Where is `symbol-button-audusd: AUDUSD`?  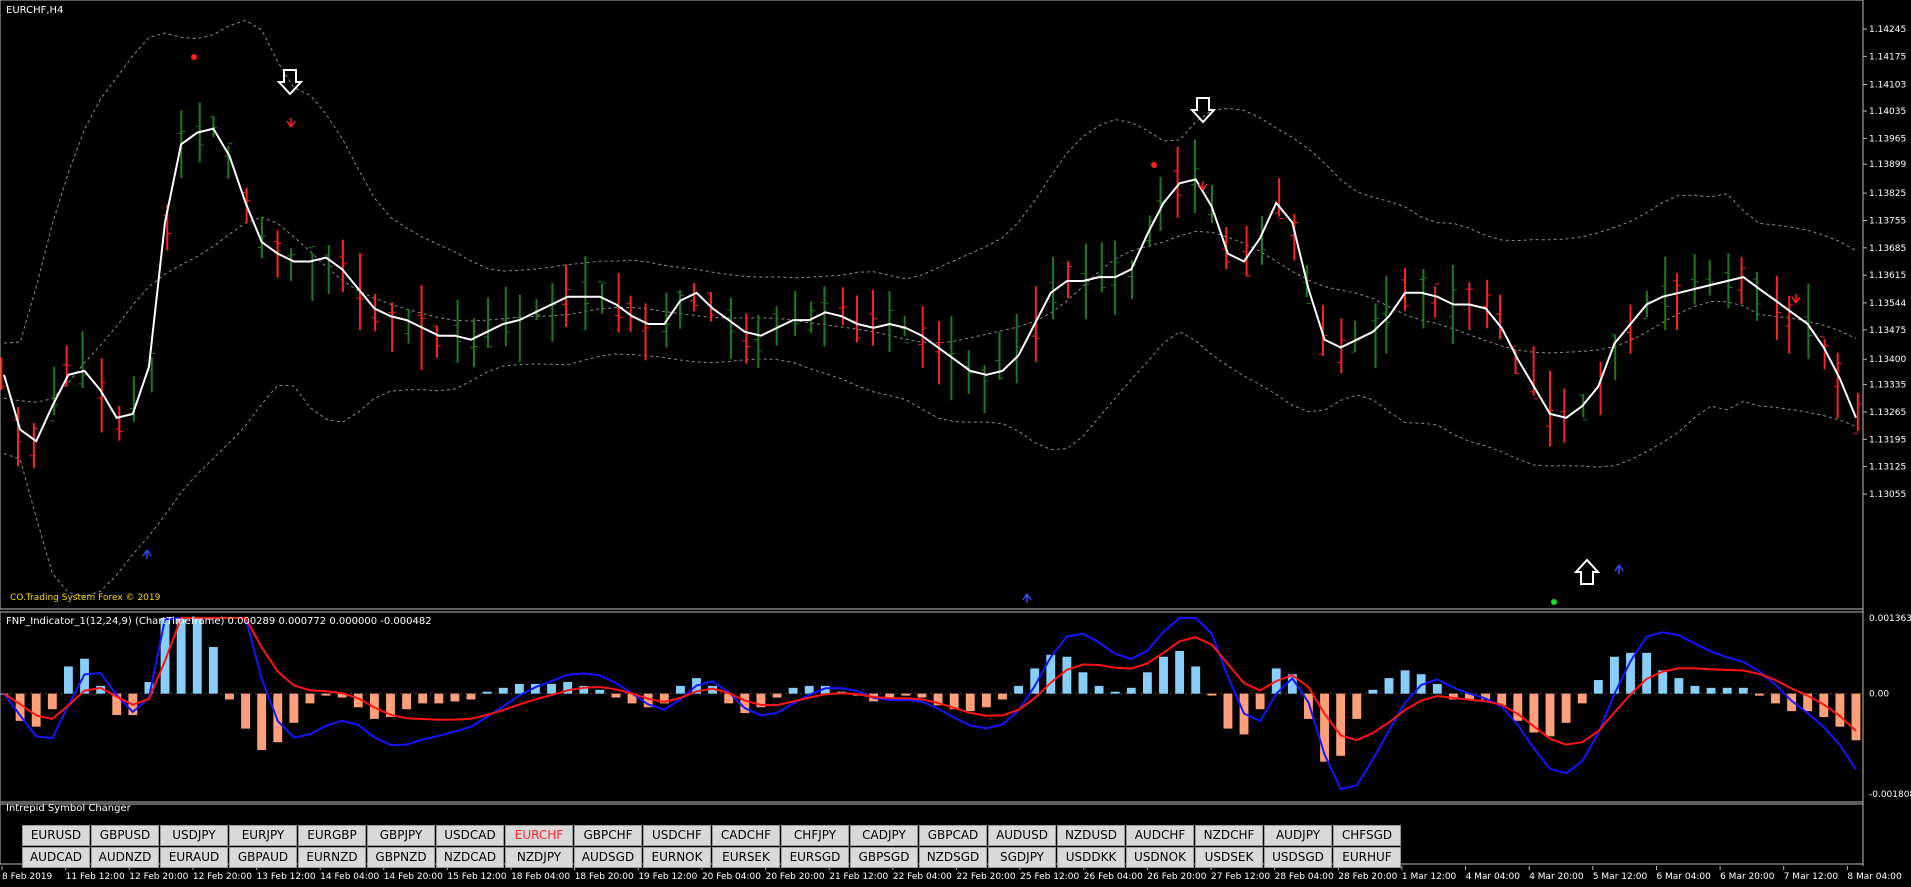
symbol-button-audusd: AUDUSD is located at coordinates (1022, 835).